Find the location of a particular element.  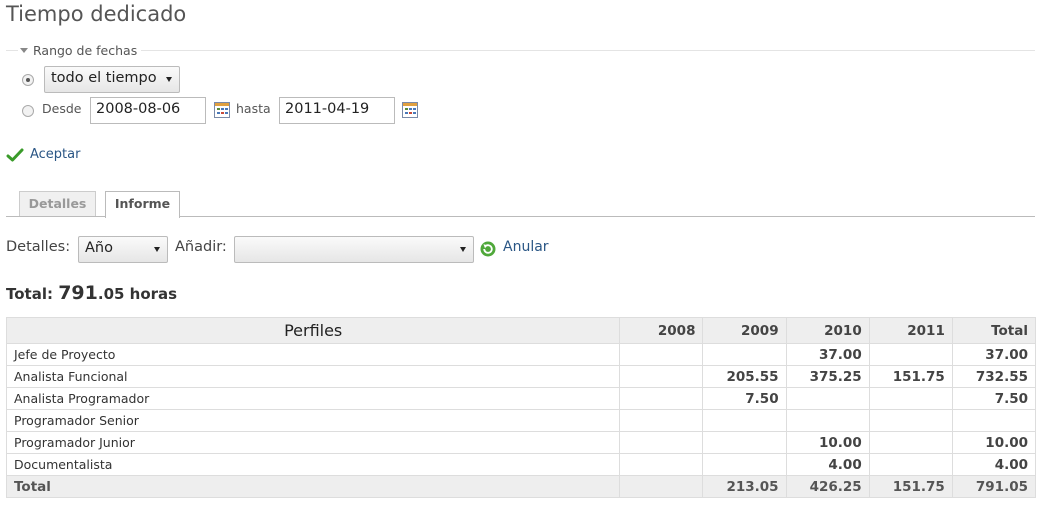

total-label: Total is located at coordinates (313, 486).